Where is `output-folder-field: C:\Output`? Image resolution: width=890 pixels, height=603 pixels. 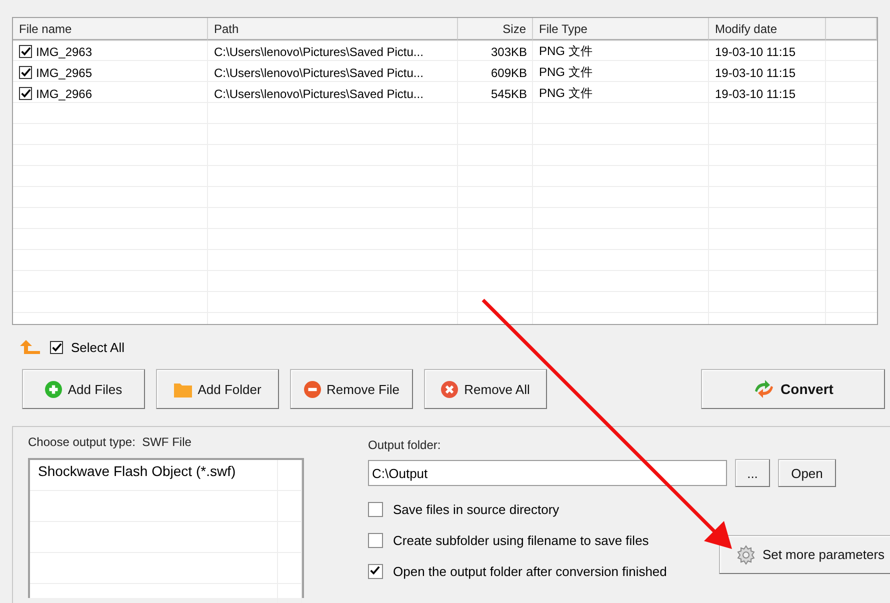
output-folder-field: C:\Output is located at coordinates (547, 473).